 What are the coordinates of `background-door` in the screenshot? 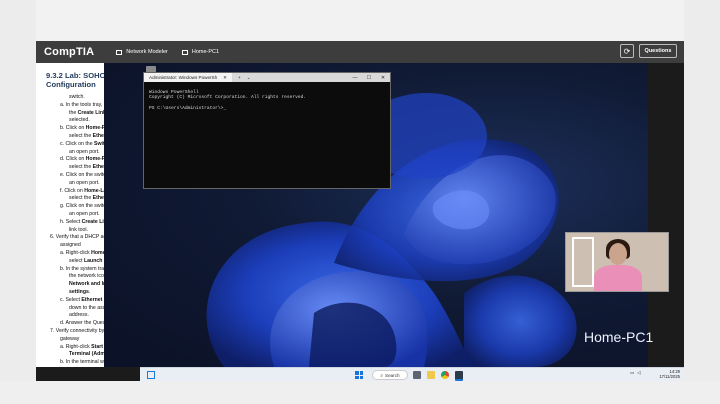 It's located at (583, 262).